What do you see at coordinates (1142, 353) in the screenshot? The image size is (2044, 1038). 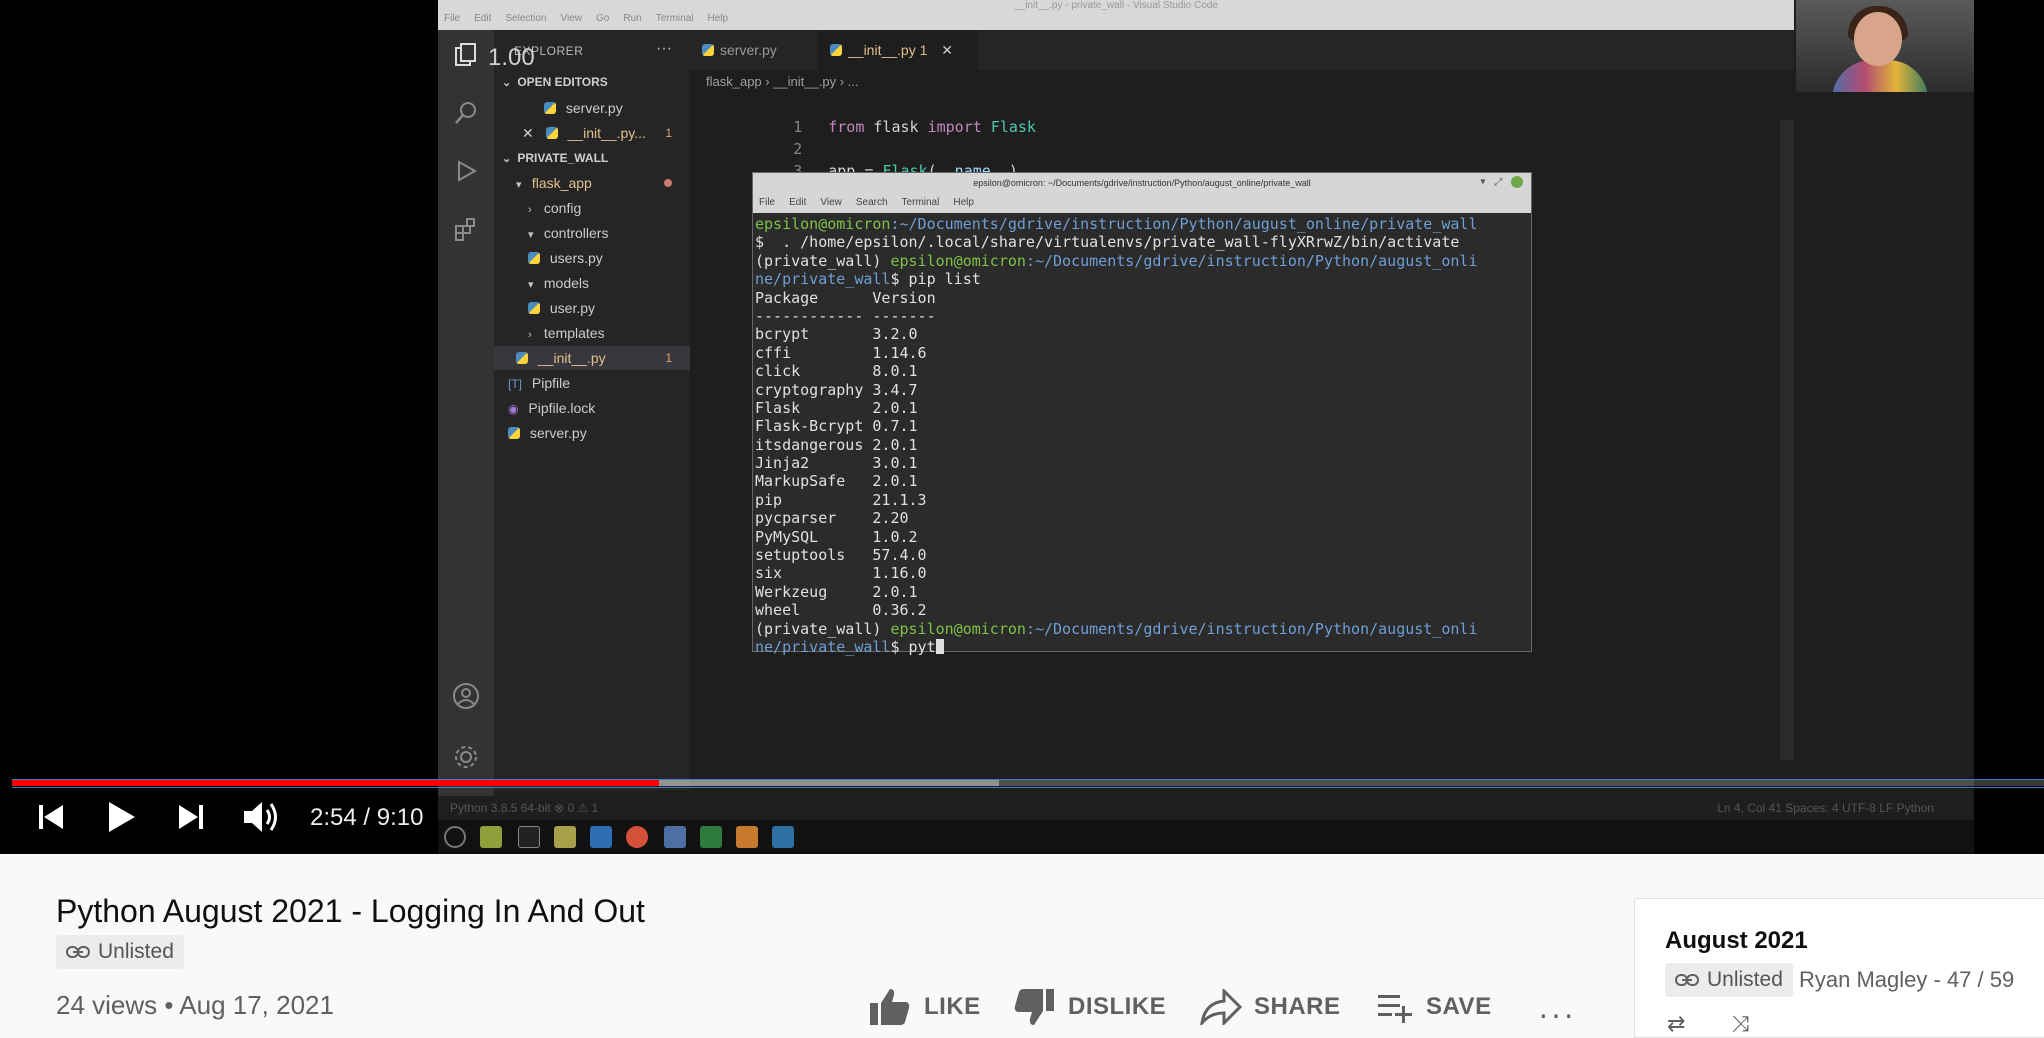 I see `terminal-line: cffi 1.14.6` at bounding box center [1142, 353].